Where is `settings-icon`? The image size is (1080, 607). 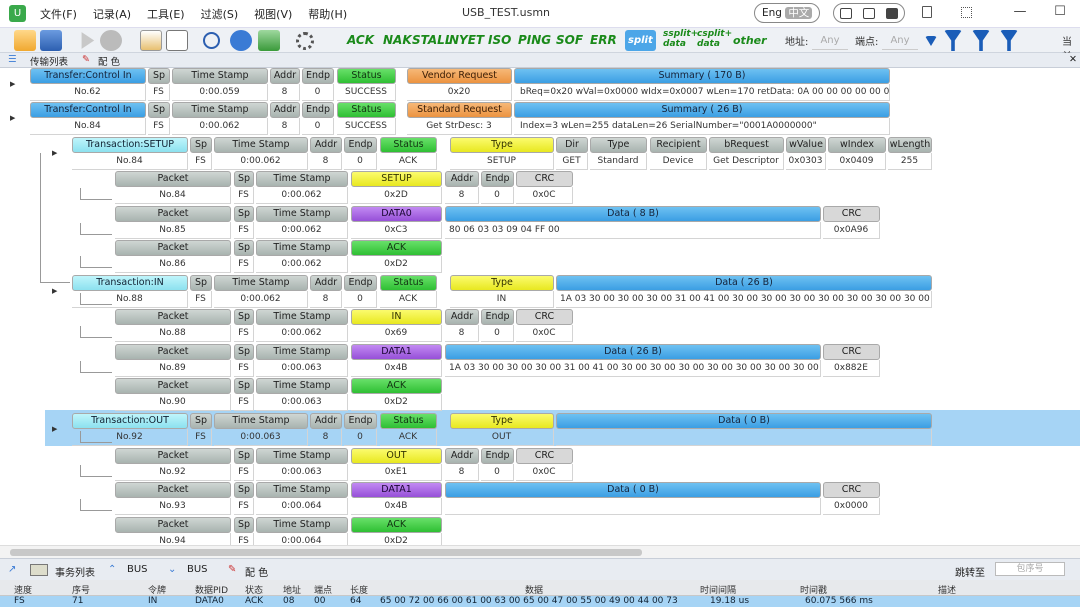 settings-icon is located at coordinates (305, 41).